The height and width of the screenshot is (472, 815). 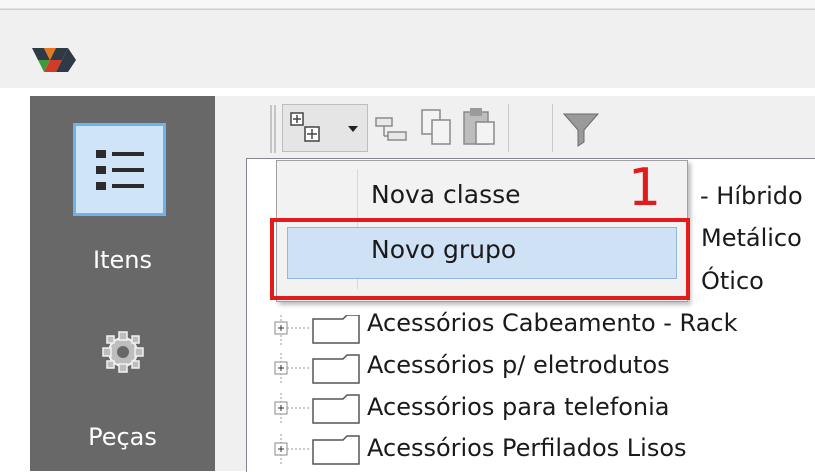 What do you see at coordinates (479, 127) in the screenshot?
I see `paste-icon` at bounding box center [479, 127].